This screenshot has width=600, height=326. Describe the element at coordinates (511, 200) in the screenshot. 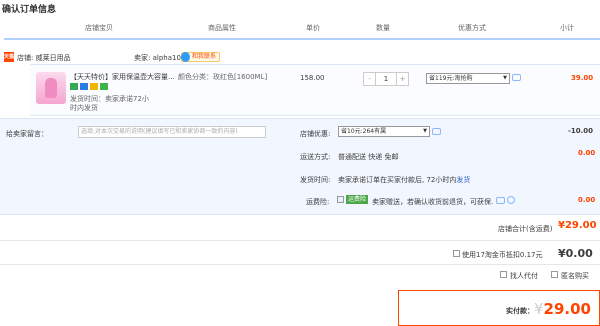

I see `help-icon` at that location.